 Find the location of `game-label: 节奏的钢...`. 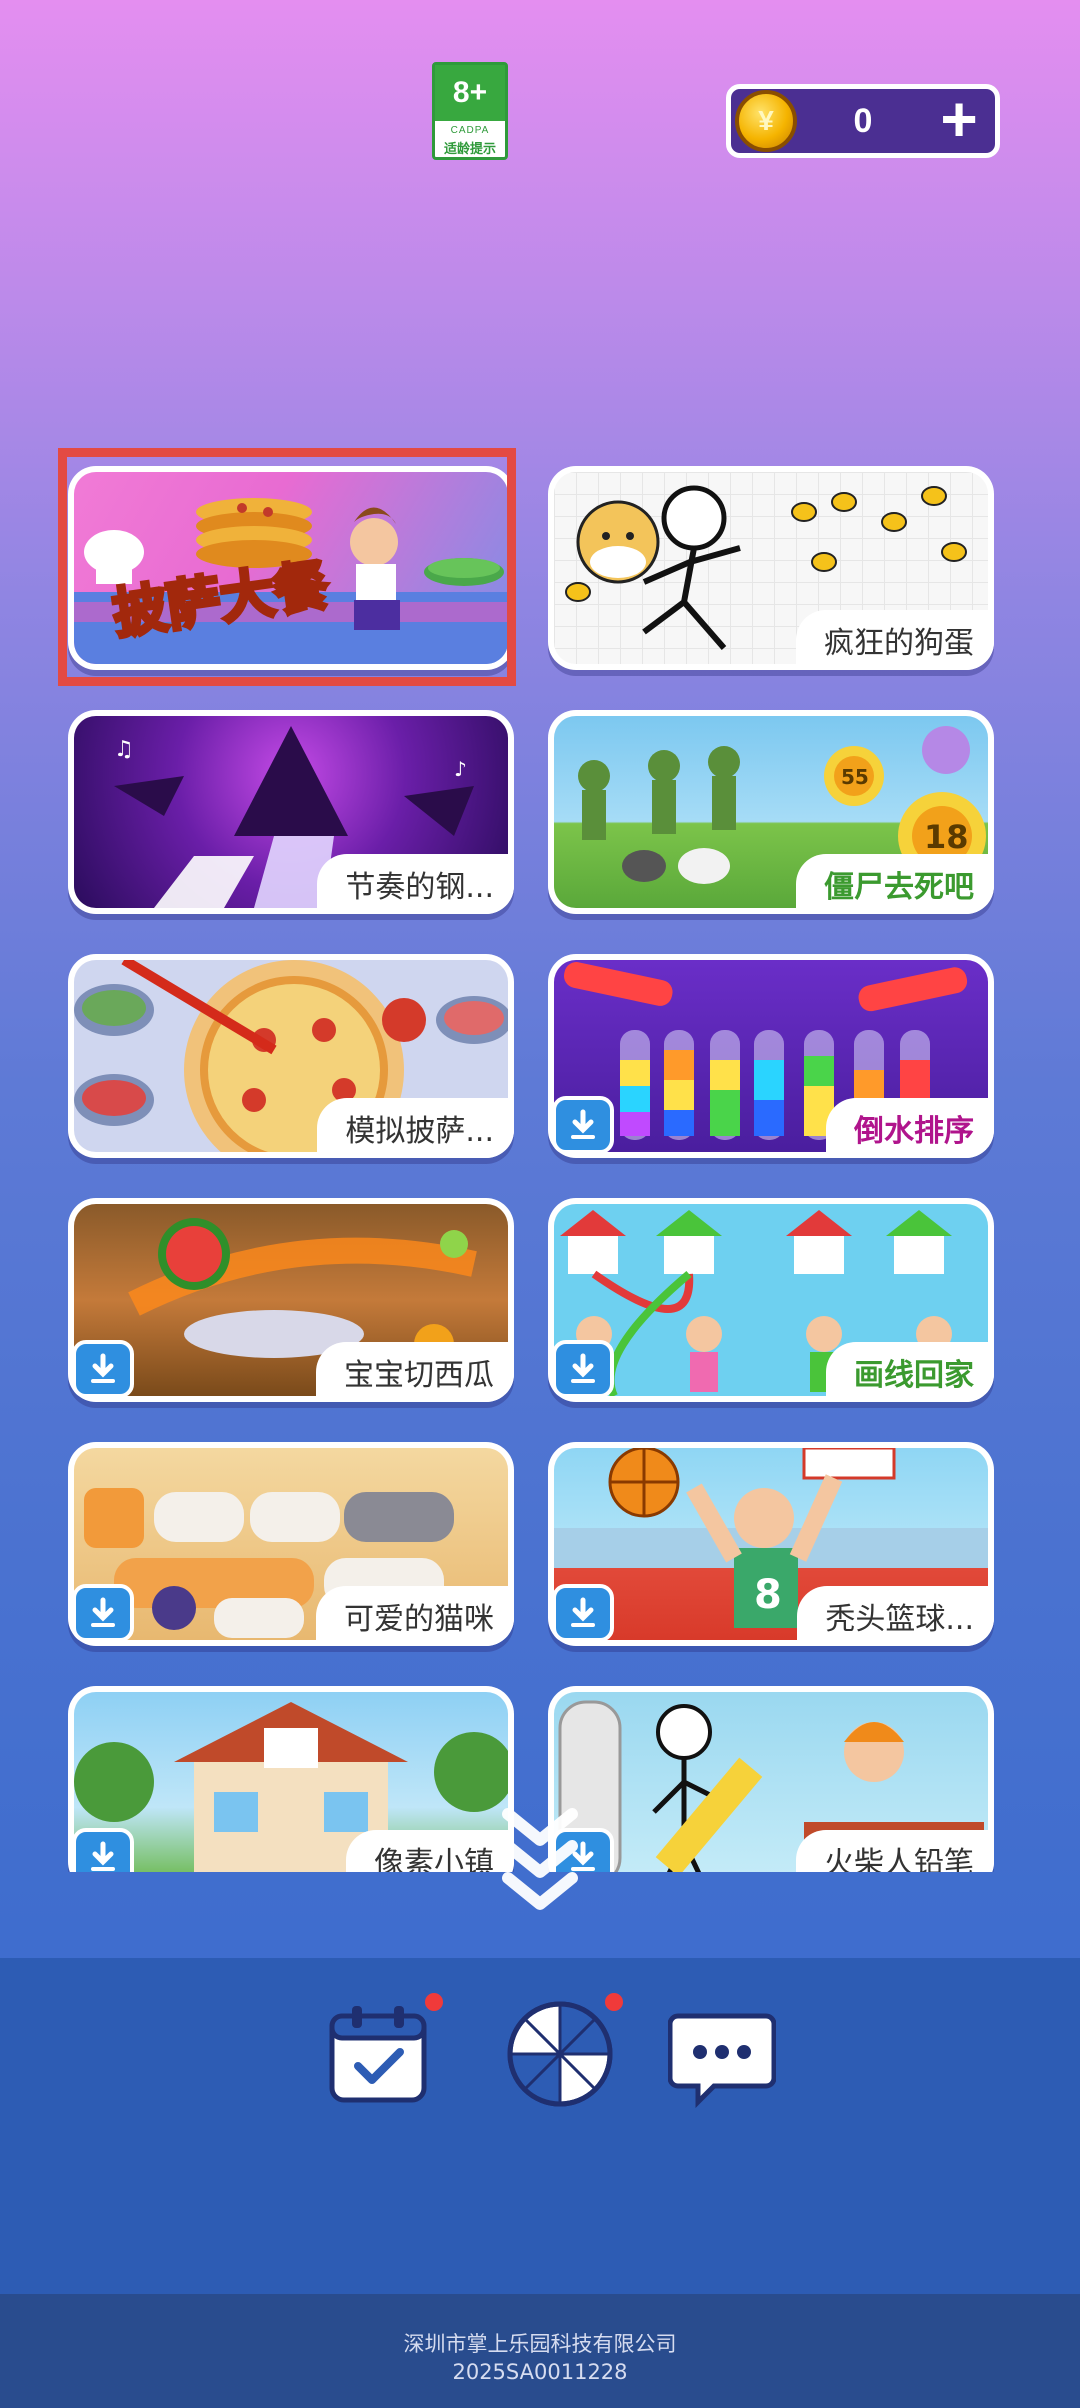

game-label: 节奏的钢... is located at coordinates (415, 884).